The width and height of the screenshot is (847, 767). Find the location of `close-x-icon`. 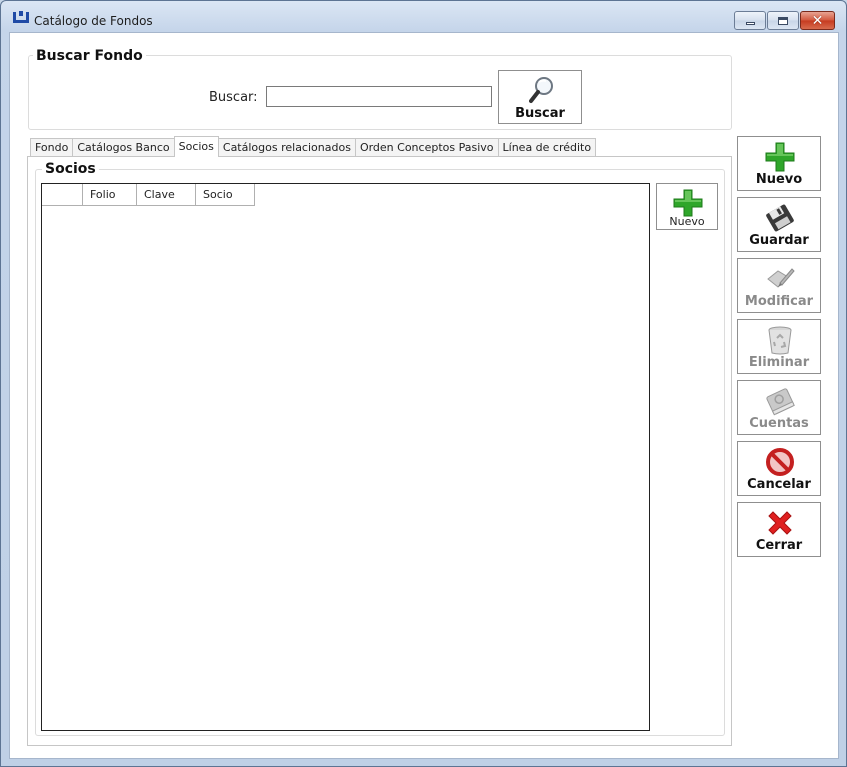

close-x-icon is located at coordinates (780, 523).